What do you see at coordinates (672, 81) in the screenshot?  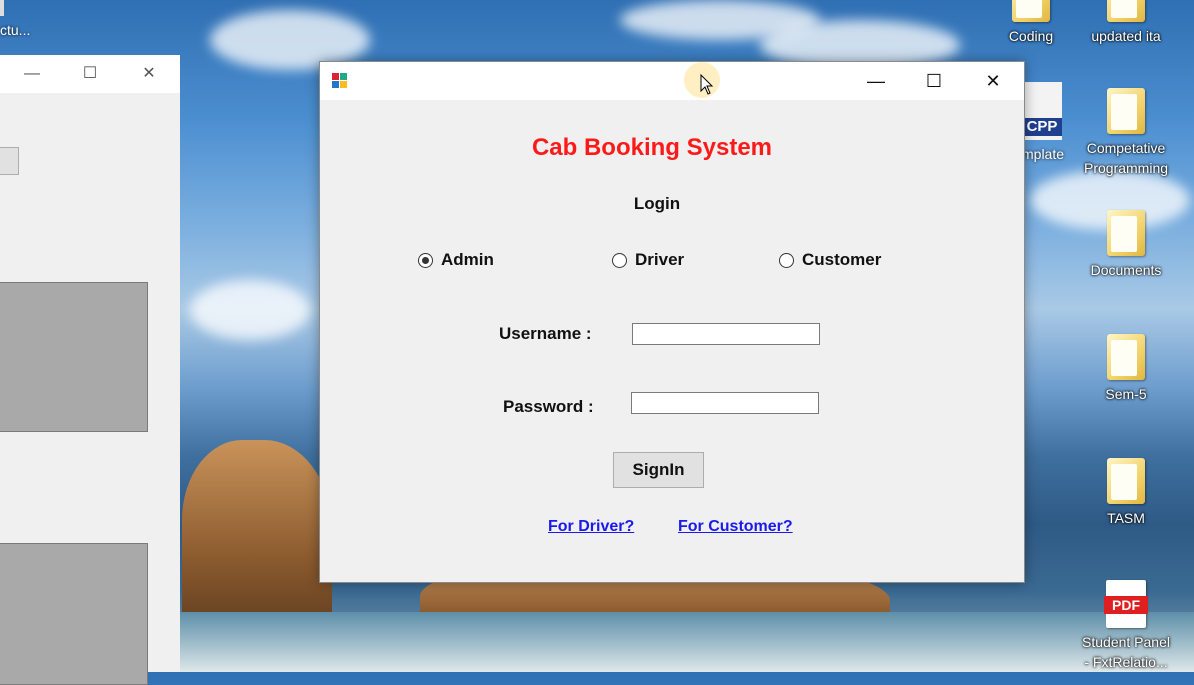 I see `login-window-titlebar: — ☐ ✕` at bounding box center [672, 81].